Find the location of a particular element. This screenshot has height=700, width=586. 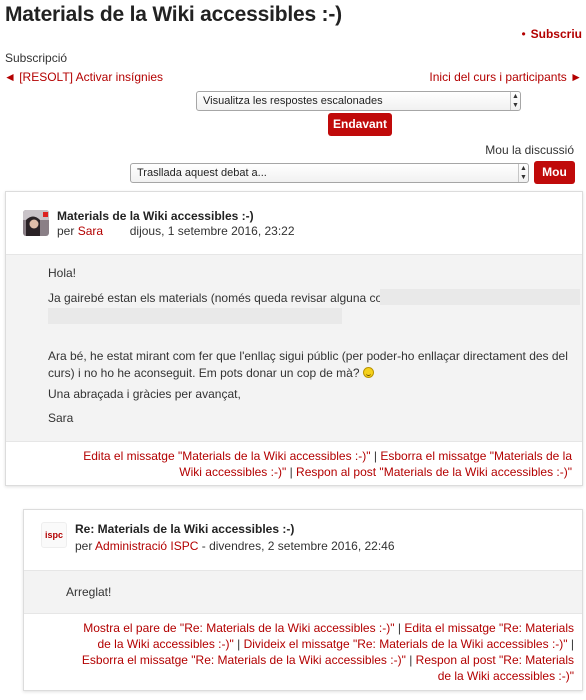

prev-discussion-link: ◄ [RESOLT] Activar insígnies is located at coordinates (83, 77).